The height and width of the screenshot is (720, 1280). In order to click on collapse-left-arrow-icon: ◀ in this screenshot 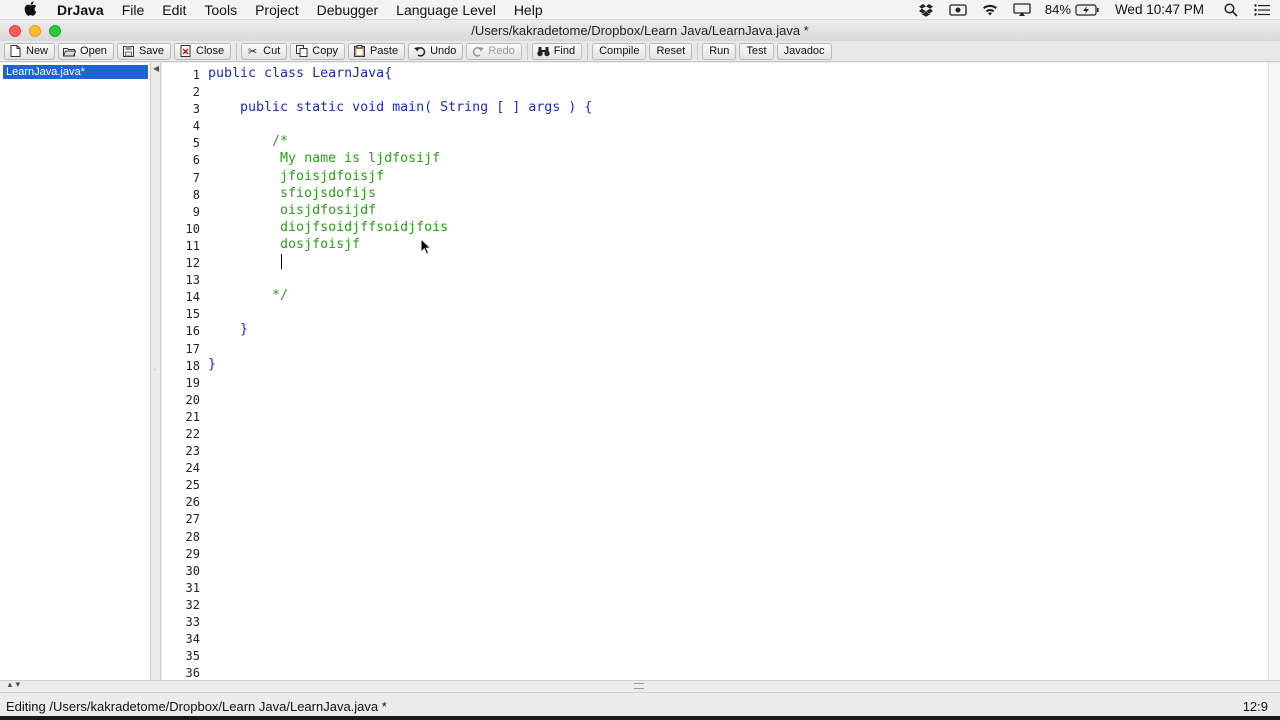, I will do `click(156, 68)`.